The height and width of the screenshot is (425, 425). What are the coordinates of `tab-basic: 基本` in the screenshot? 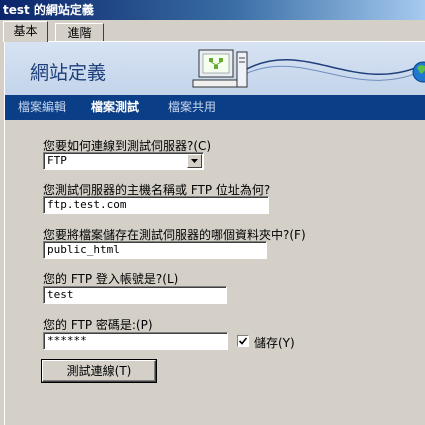 It's located at (25, 31).